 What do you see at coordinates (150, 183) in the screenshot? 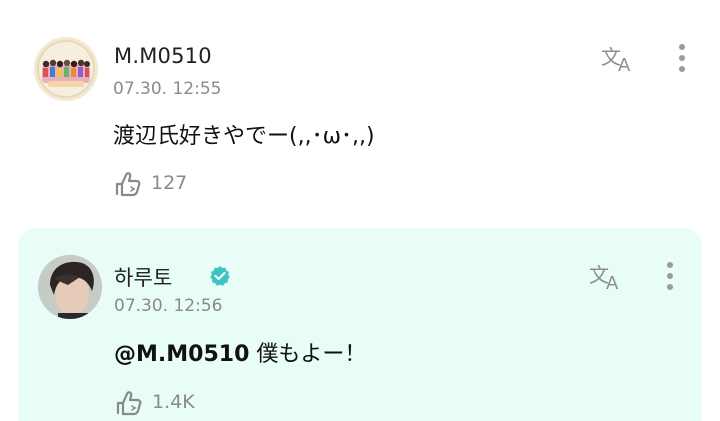
I see `like-button: 127` at bounding box center [150, 183].